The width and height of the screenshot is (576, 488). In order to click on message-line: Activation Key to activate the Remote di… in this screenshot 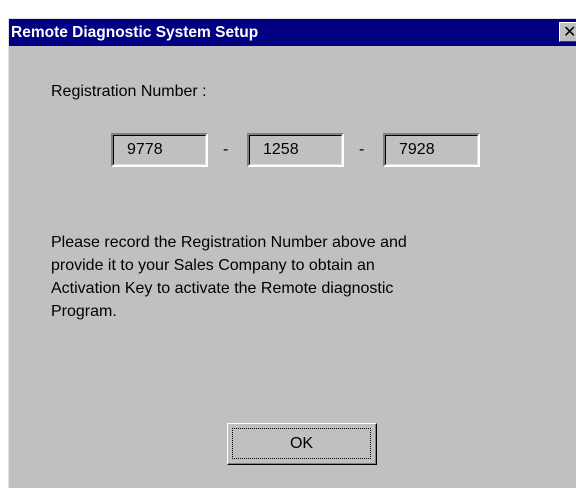, I will do `click(222, 288)`.